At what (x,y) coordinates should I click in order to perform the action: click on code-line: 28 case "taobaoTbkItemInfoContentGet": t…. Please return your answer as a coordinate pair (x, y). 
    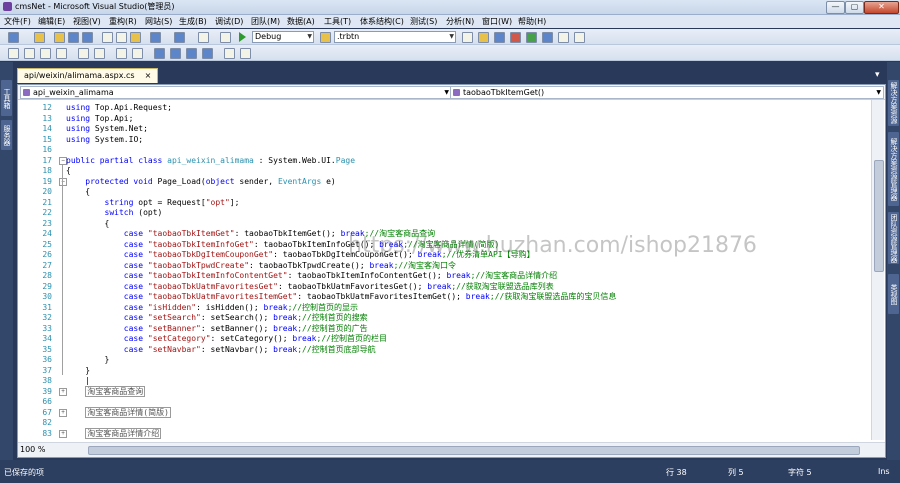
    Looking at the image, I should click on (443, 275).